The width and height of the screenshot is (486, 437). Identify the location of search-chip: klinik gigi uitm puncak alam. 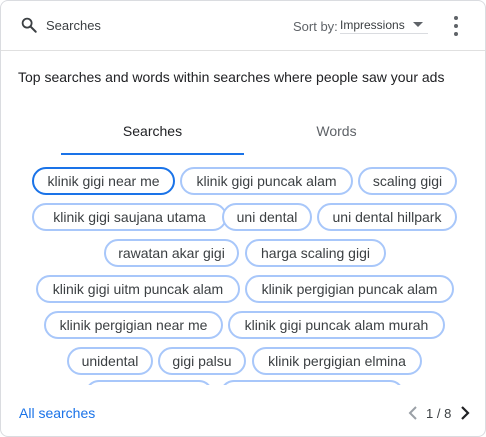
(138, 289).